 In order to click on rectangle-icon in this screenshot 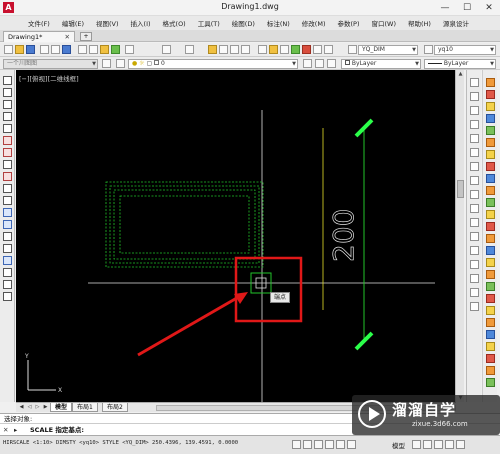, I will do `click(7, 128)`.